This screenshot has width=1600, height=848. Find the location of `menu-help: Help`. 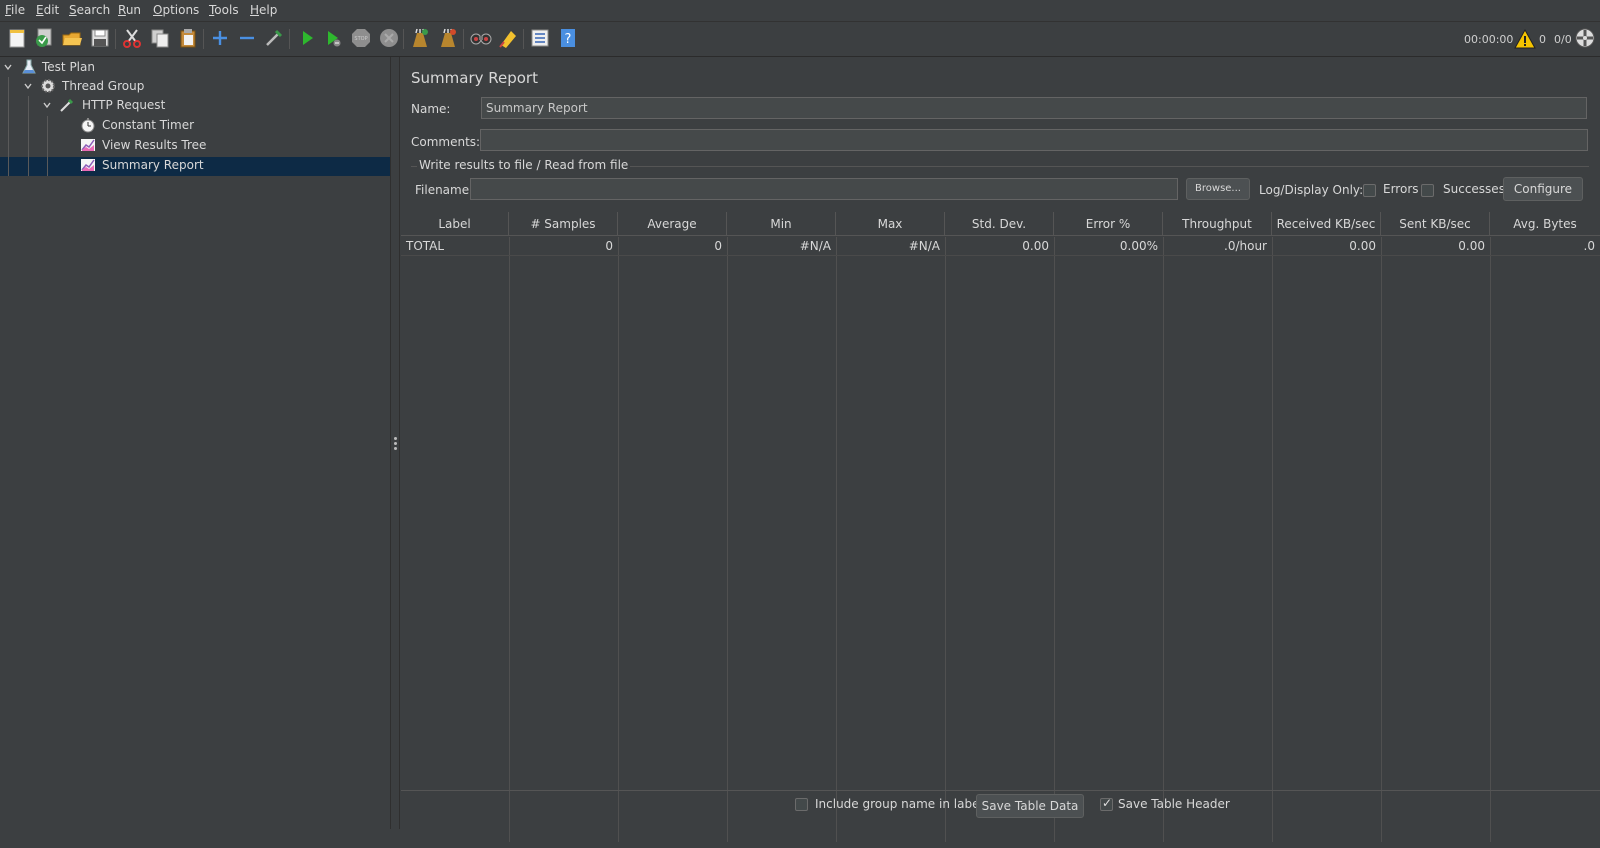

menu-help: Help is located at coordinates (263, 10).